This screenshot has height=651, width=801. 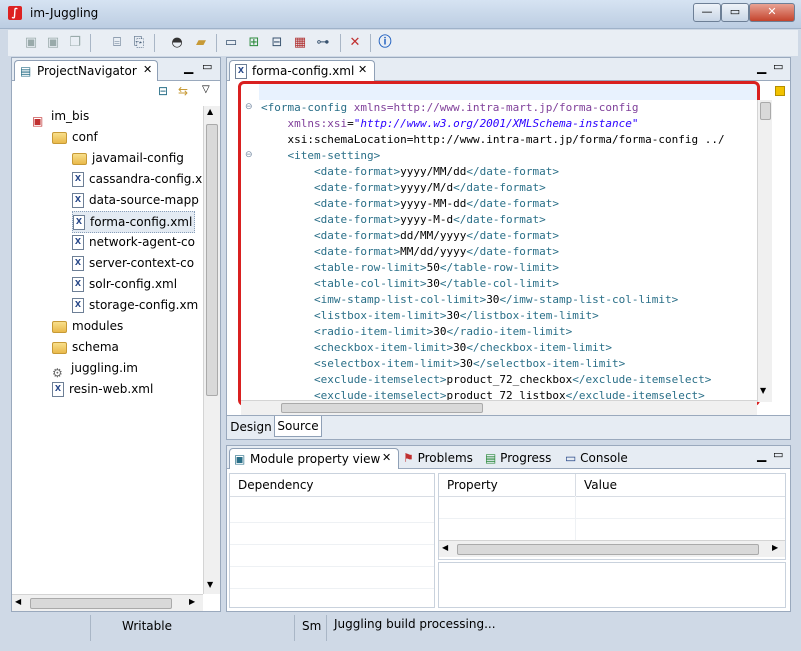 I want to click on tree-item-label: cassandra-config.x, so click(x=146, y=179).